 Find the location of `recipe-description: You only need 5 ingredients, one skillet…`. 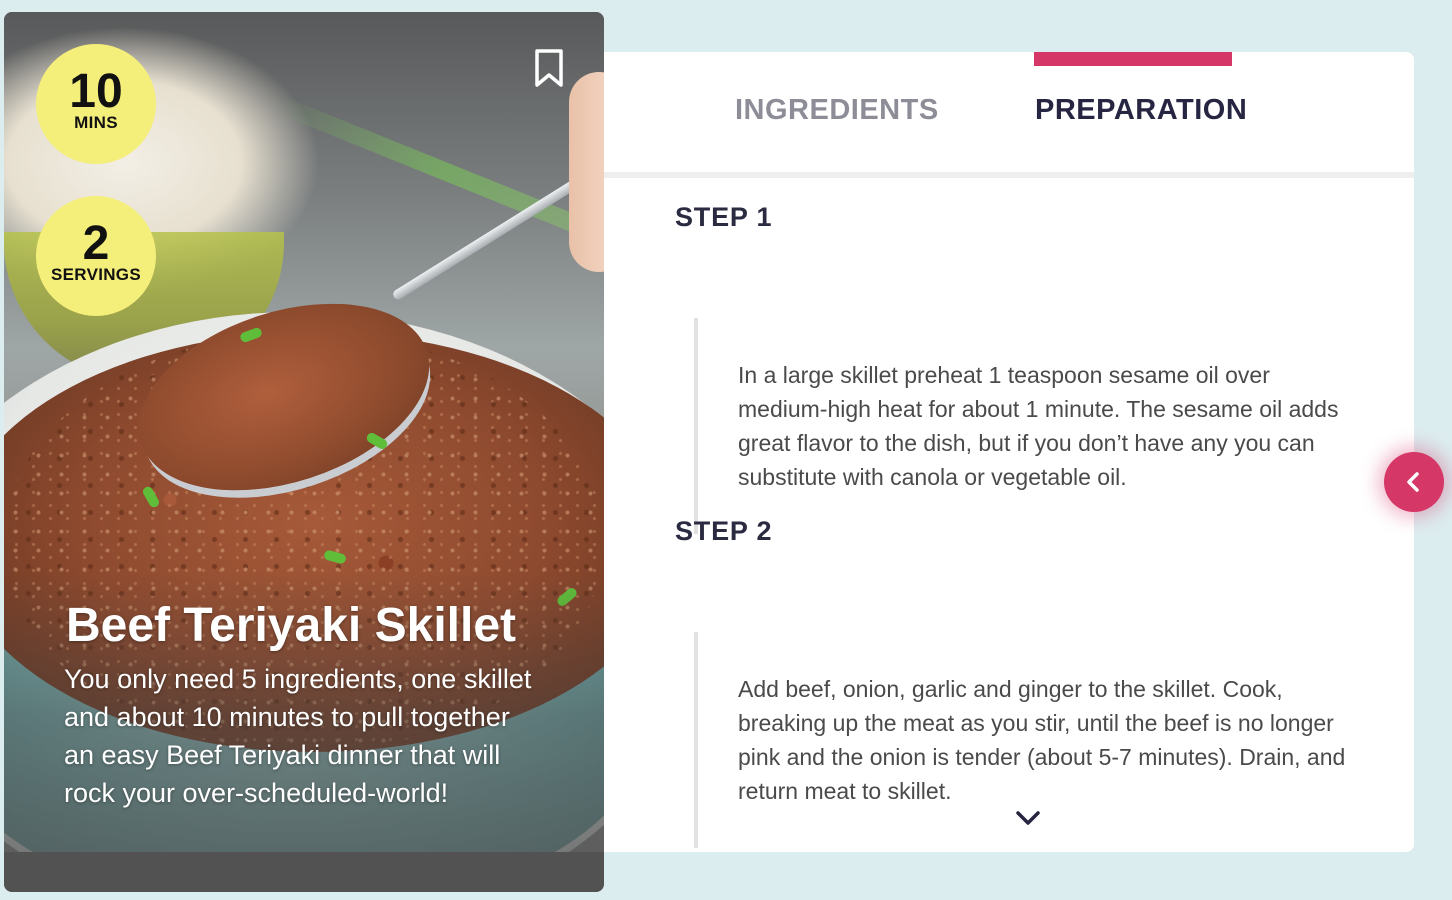

recipe-description: You only need 5 ingredients, one skillet… is located at coordinates (298, 736).